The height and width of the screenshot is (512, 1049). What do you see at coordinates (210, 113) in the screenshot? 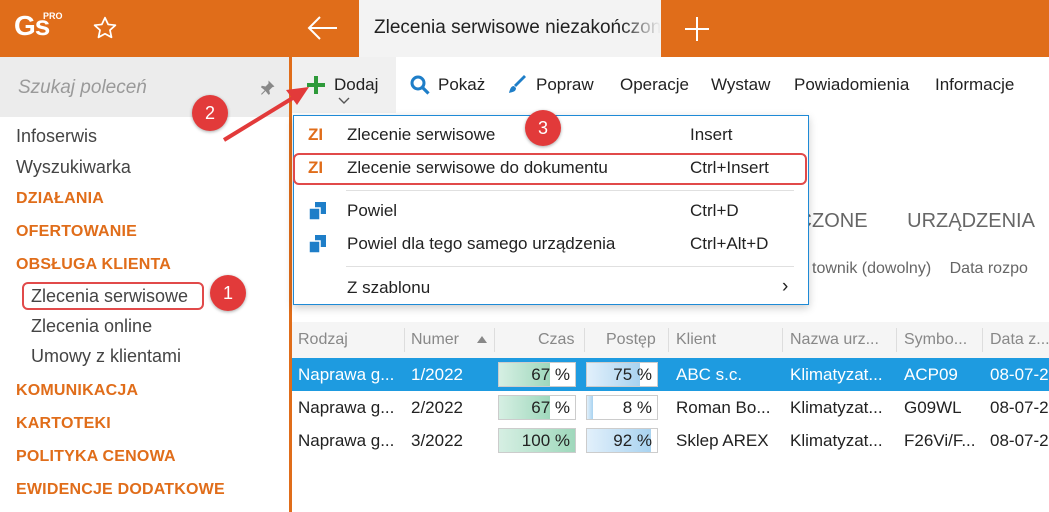
I see `annotation-badge-2: 2` at bounding box center [210, 113].